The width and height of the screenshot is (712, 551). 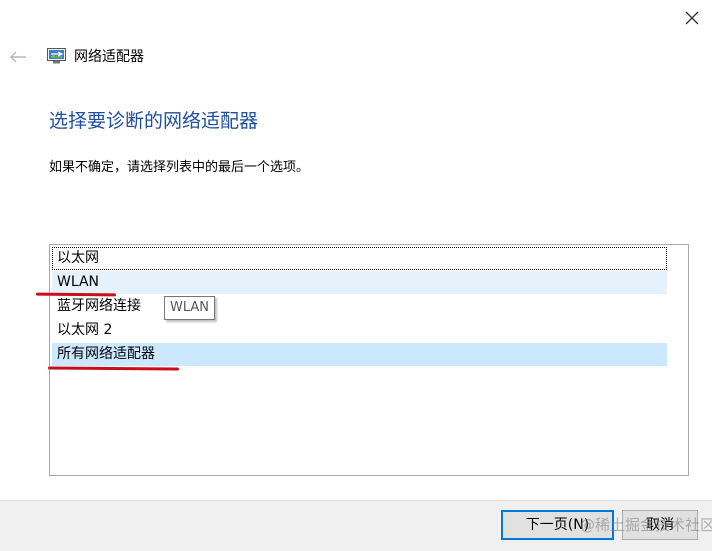 I want to click on back-button, so click(x=18, y=57).